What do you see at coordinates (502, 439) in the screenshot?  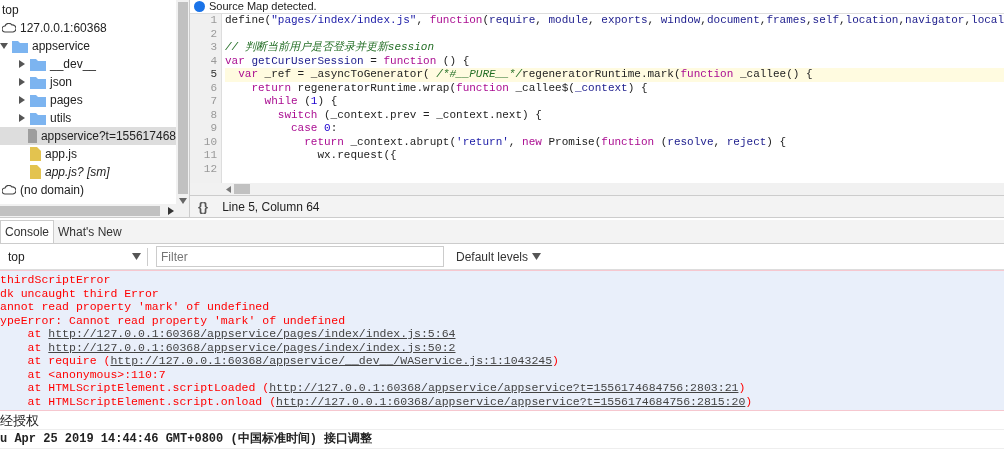 I see `log-message: u Apr 25 2019 14:44:46 GMT+0800 (中国标准时间) 接口调整` at bounding box center [502, 439].